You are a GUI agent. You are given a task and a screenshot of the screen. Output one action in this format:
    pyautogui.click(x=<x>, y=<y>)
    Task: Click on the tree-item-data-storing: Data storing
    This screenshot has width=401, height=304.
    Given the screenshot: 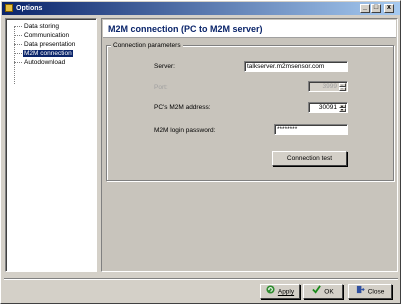 What is the action you would take?
    pyautogui.click(x=37, y=26)
    